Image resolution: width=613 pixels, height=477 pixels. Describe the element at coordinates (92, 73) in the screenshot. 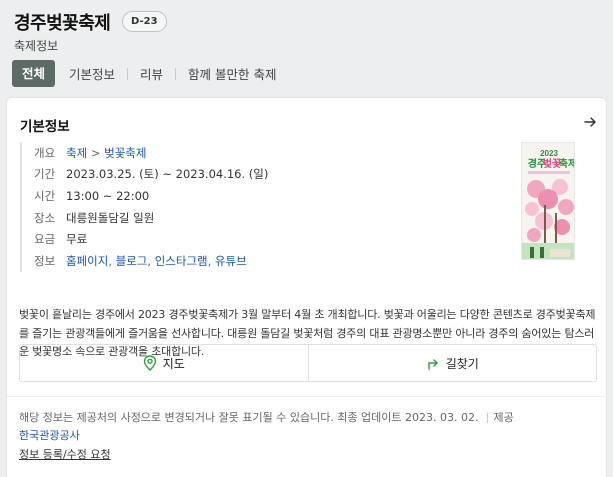

I see `tab-basic-info: 기본정보` at that location.